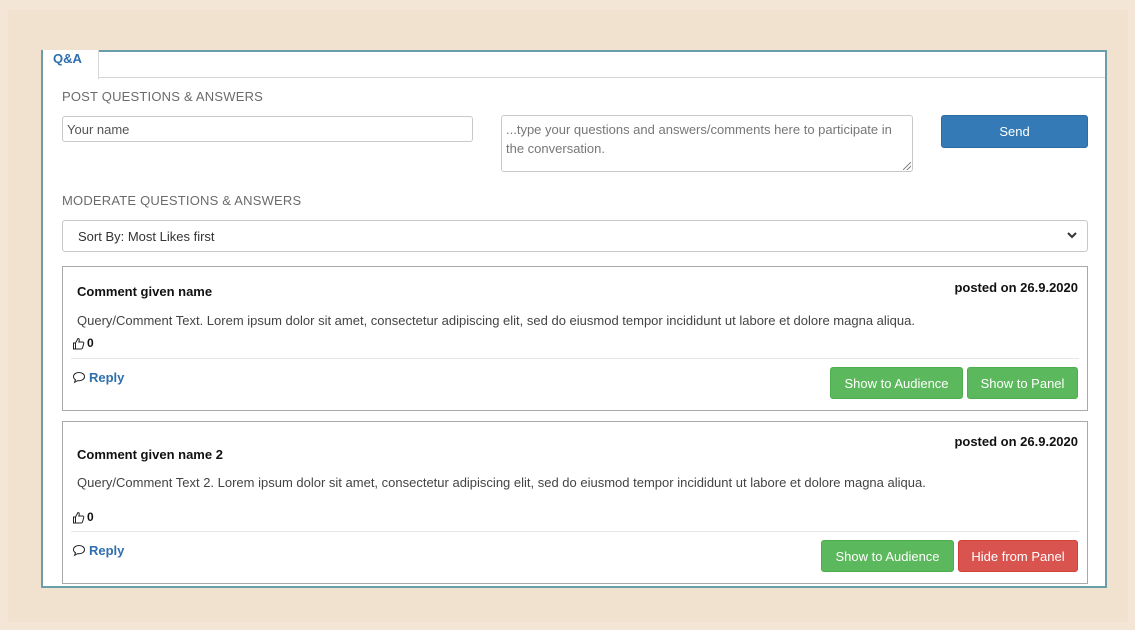  What do you see at coordinates (71, 64) in the screenshot?
I see `tab-qa: Q&A` at bounding box center [71, 64].